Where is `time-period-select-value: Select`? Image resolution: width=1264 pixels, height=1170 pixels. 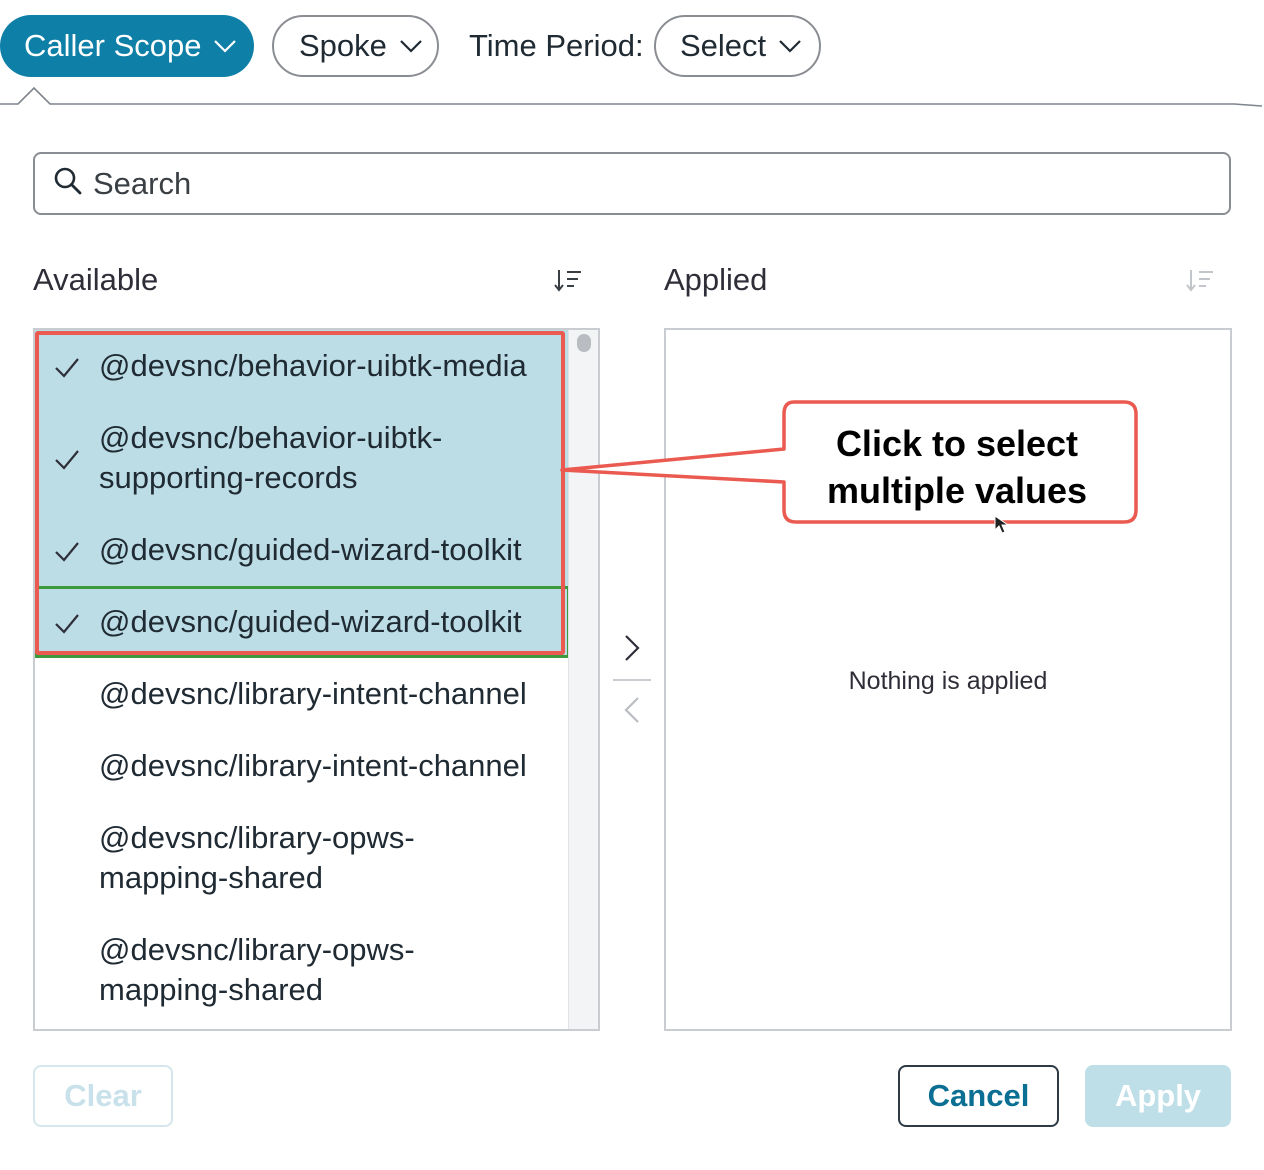
time-period-select-value: Select is located at coordinates (723, 45).